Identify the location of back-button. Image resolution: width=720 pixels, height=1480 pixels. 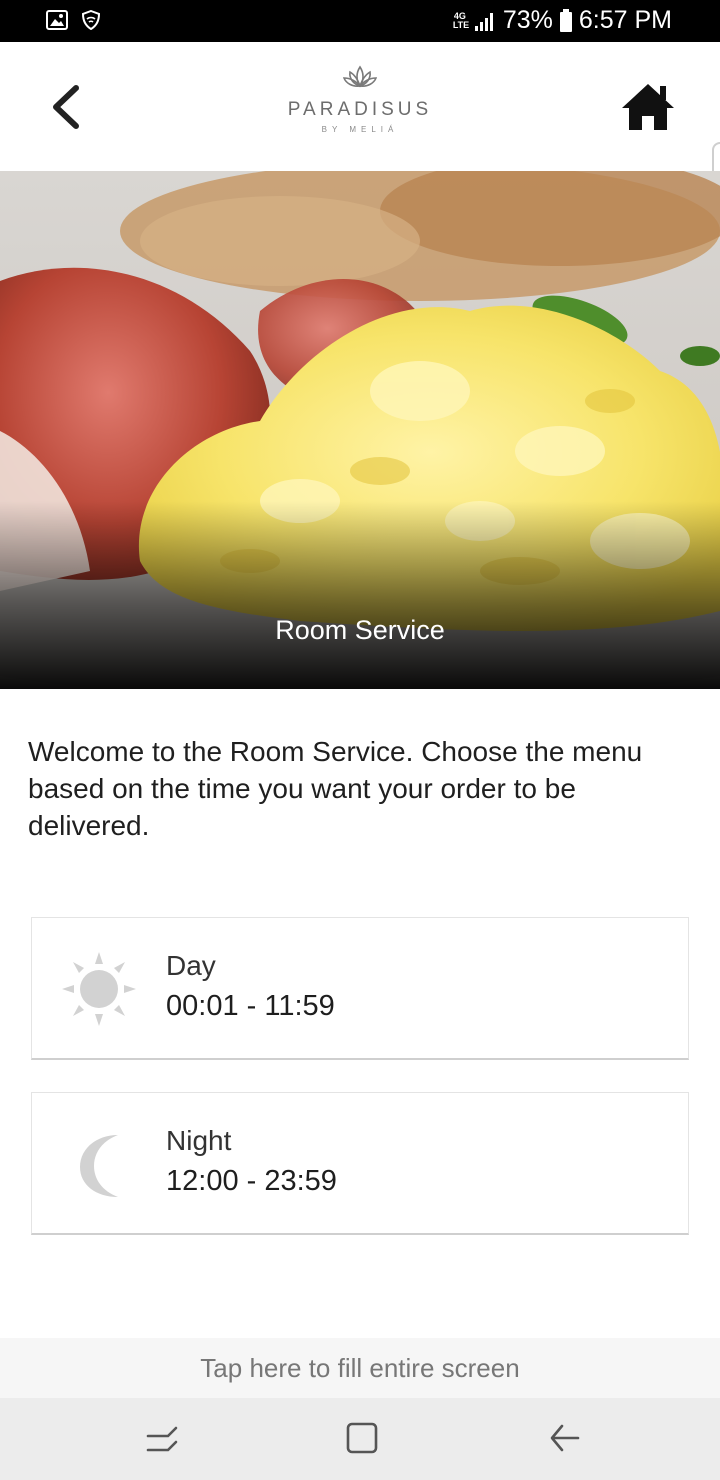
(67, 107).